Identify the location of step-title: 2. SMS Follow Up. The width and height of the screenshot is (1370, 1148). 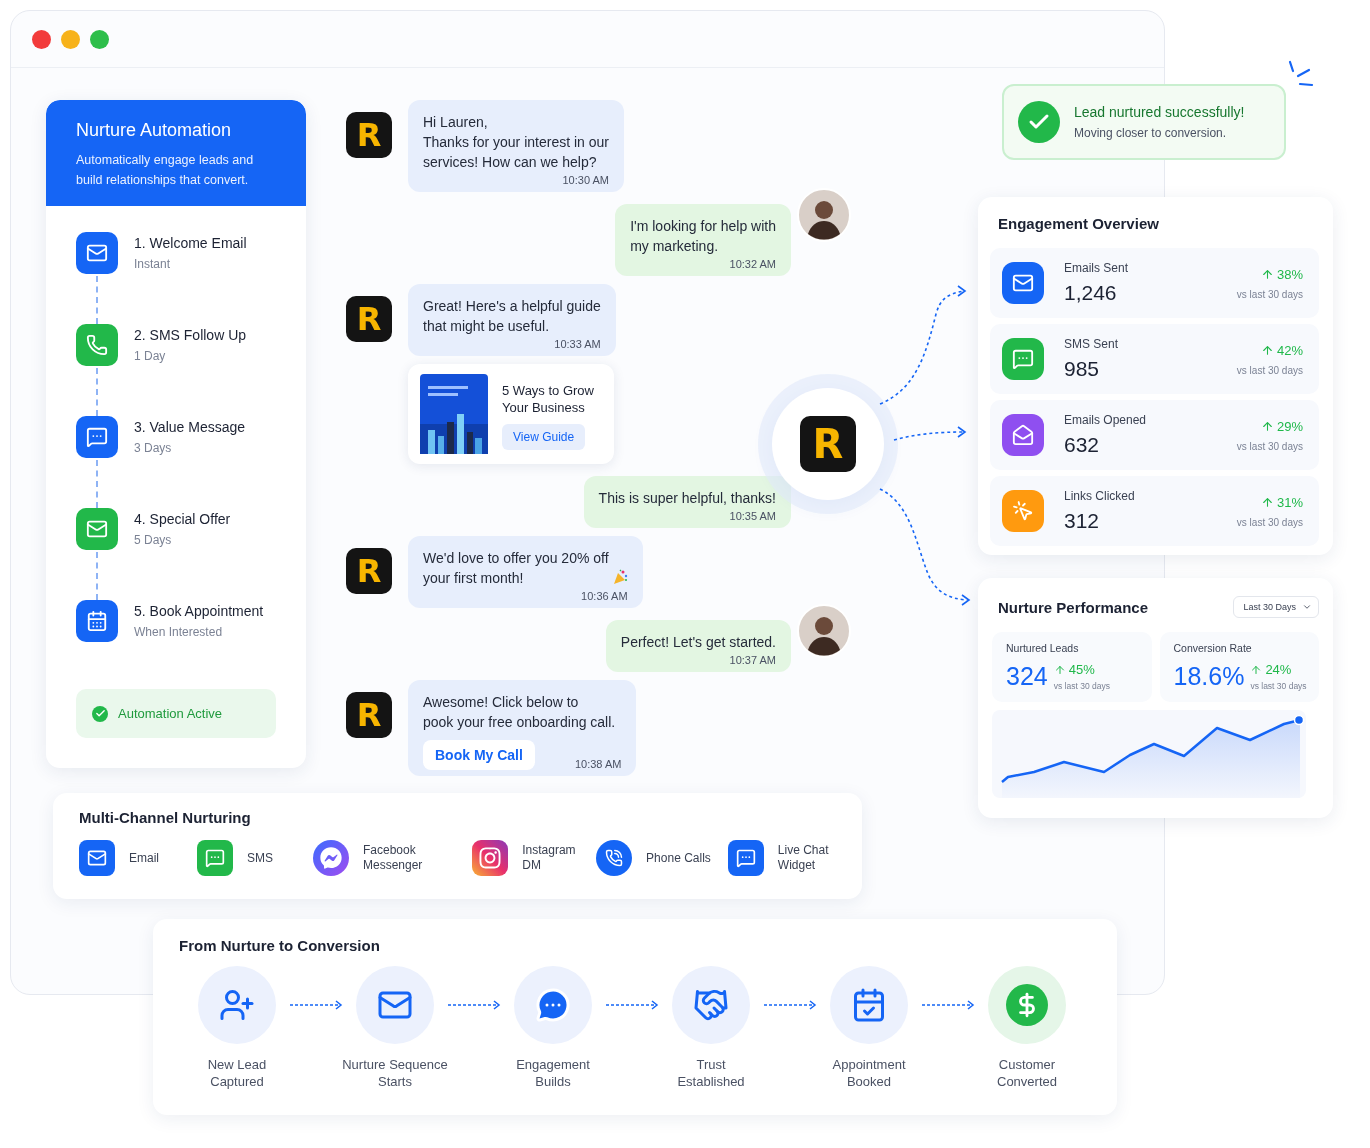
(190, 335).